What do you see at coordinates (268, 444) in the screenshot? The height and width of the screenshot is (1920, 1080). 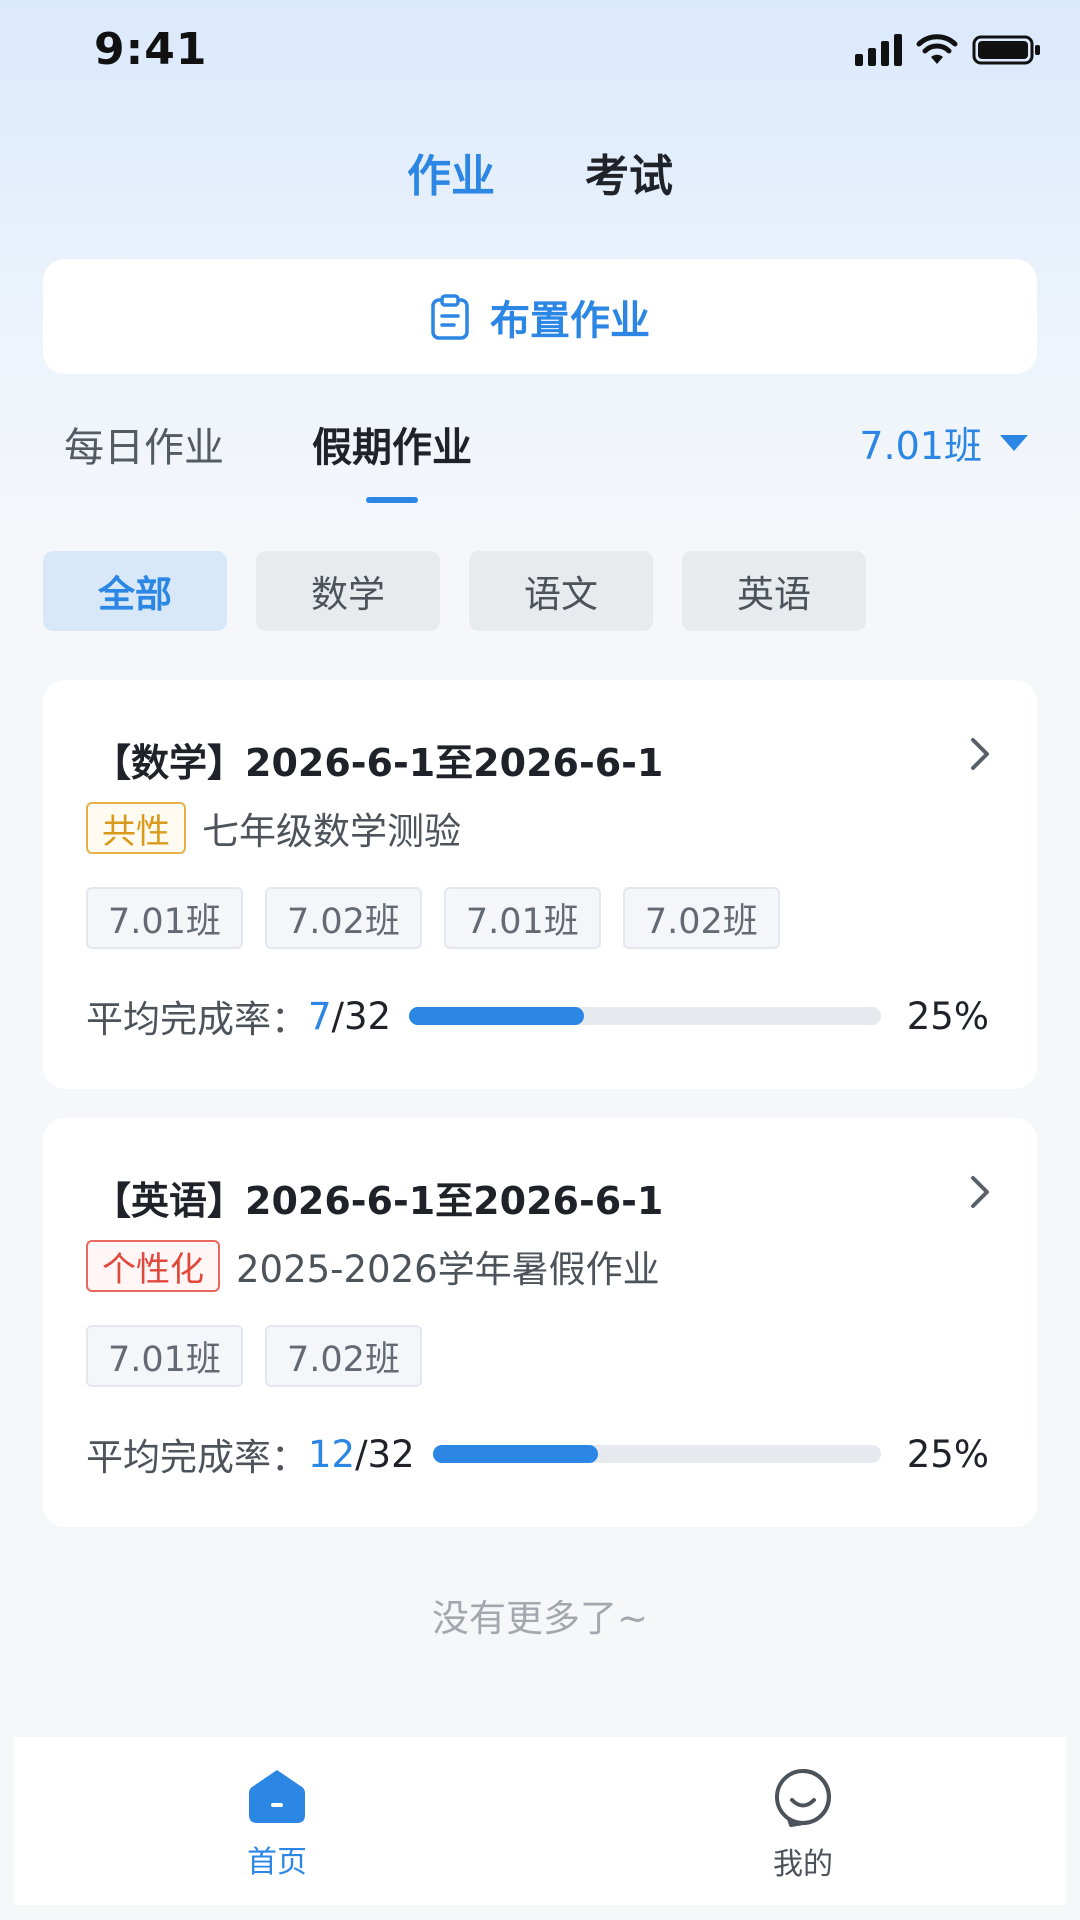 I see `sub-tabs: 每日作业 假期作业` at bounding box center [268, 444].